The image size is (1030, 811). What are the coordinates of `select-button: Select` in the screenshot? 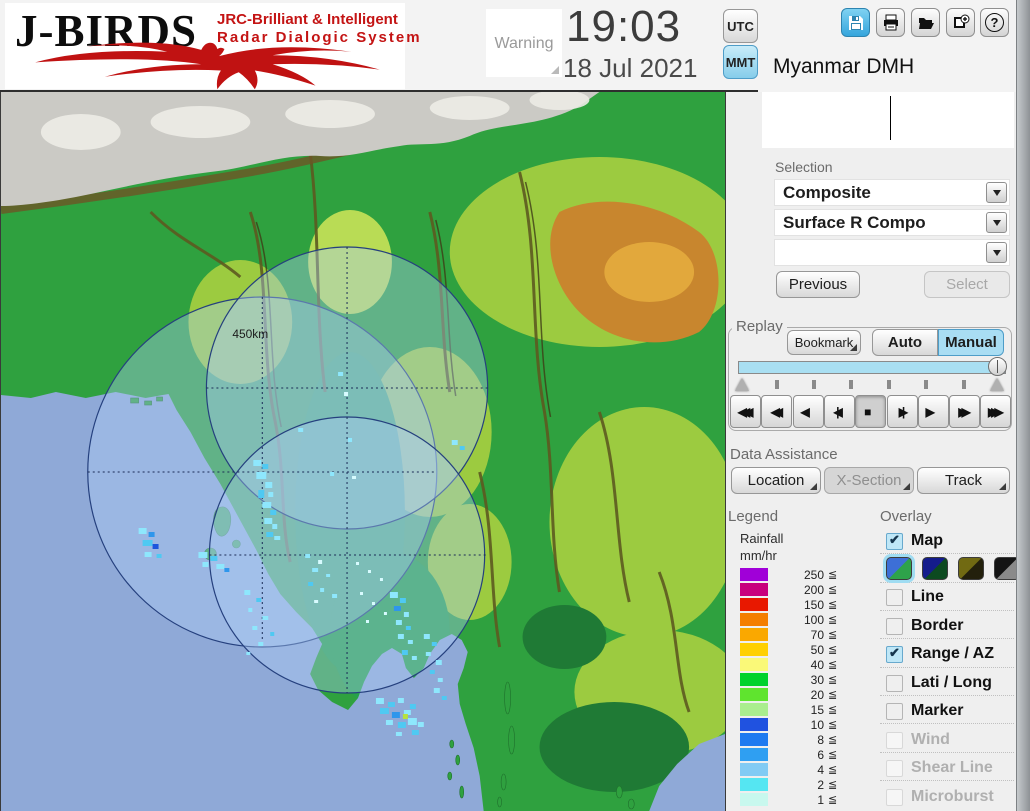 It's located at (967, 284).